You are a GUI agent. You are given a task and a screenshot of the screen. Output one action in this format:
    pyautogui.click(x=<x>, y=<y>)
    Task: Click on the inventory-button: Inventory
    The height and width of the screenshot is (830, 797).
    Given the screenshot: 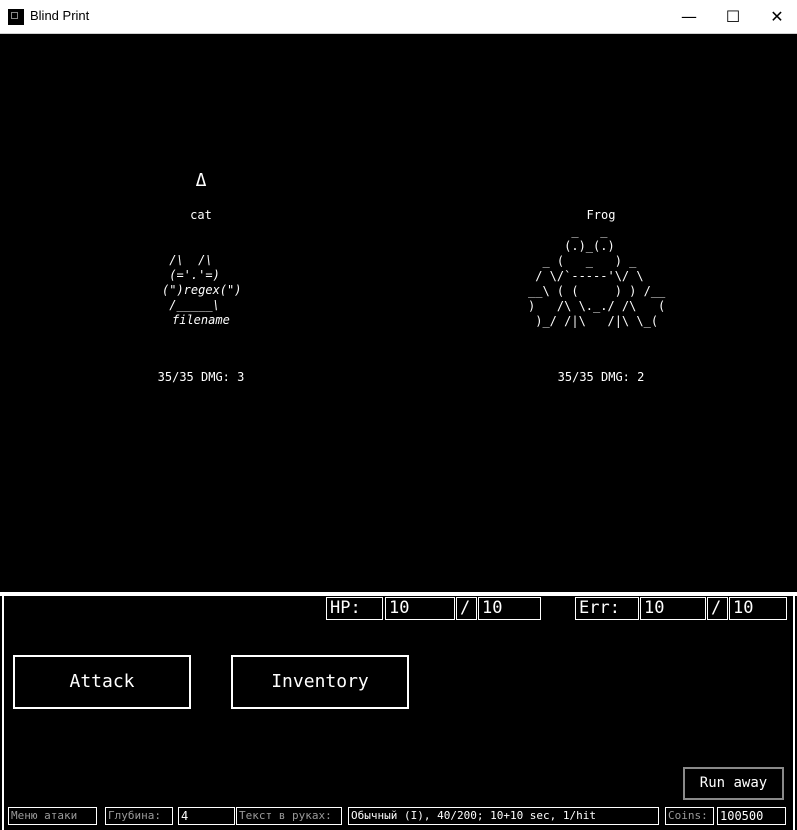 What is the action you would take?
    pyautogui.click(x=320, y=682)
    